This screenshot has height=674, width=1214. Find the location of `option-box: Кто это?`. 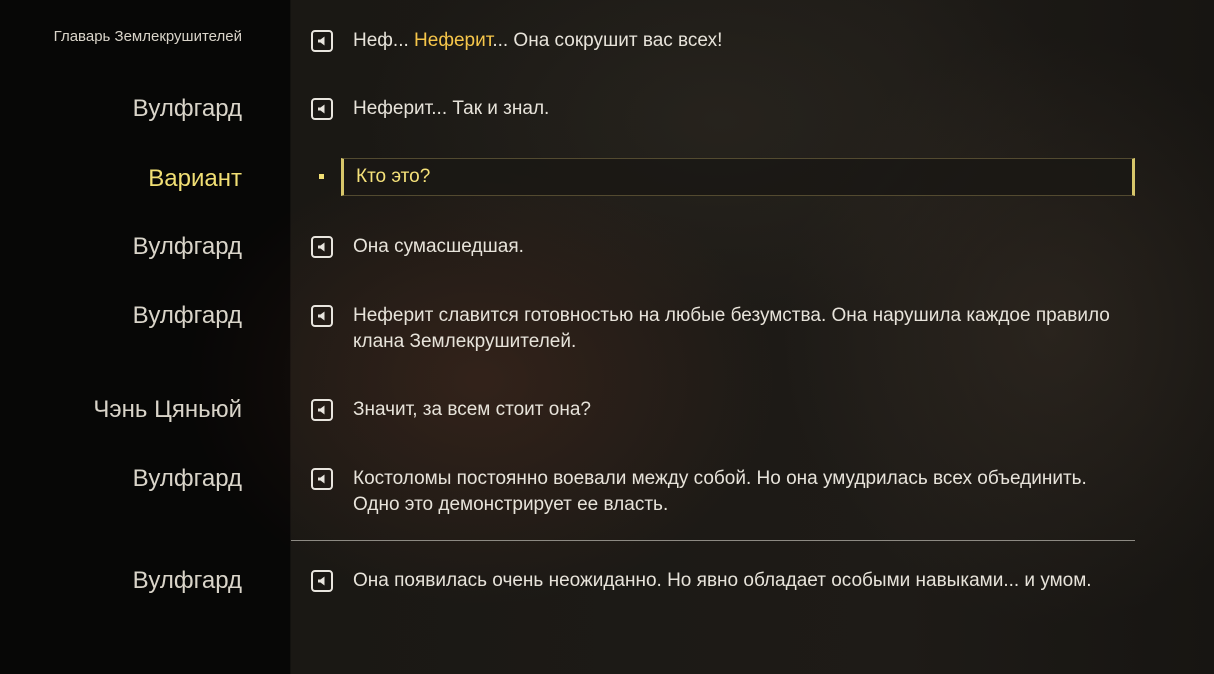

option-box: Кто это? is located at coordinates (738, 177).